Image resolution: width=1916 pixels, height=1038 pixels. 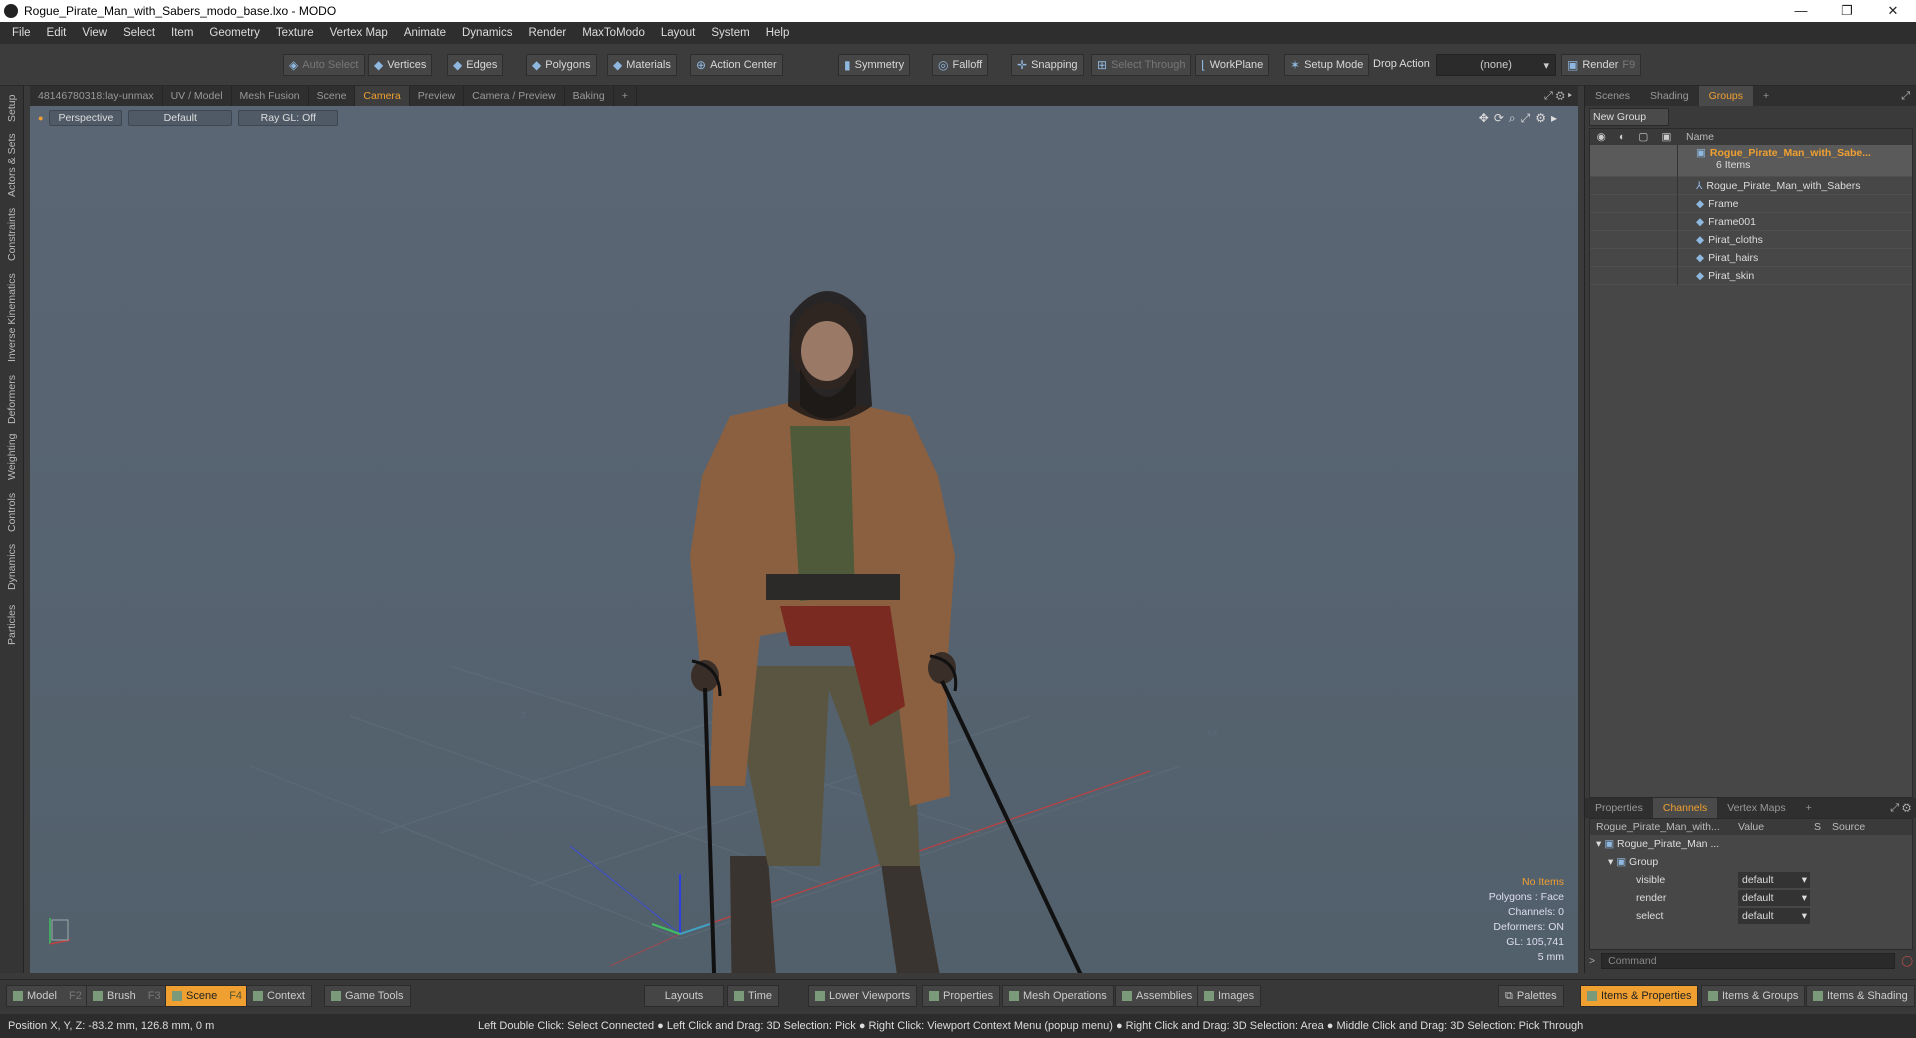 I want to click on items-groups-button: Items & Groups, so click(x=1753, y=996).